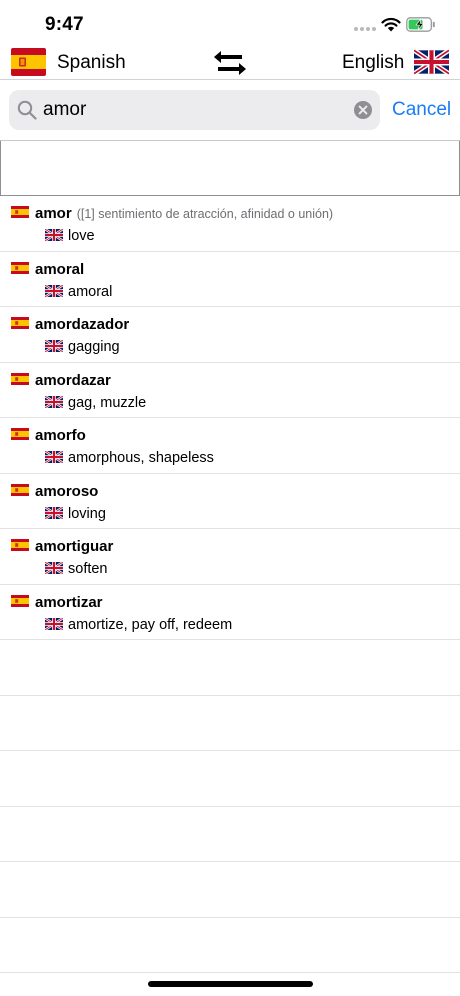 This screenshot has width=460, height=996. I want to click on translation-text: soften, so click(88, 569).